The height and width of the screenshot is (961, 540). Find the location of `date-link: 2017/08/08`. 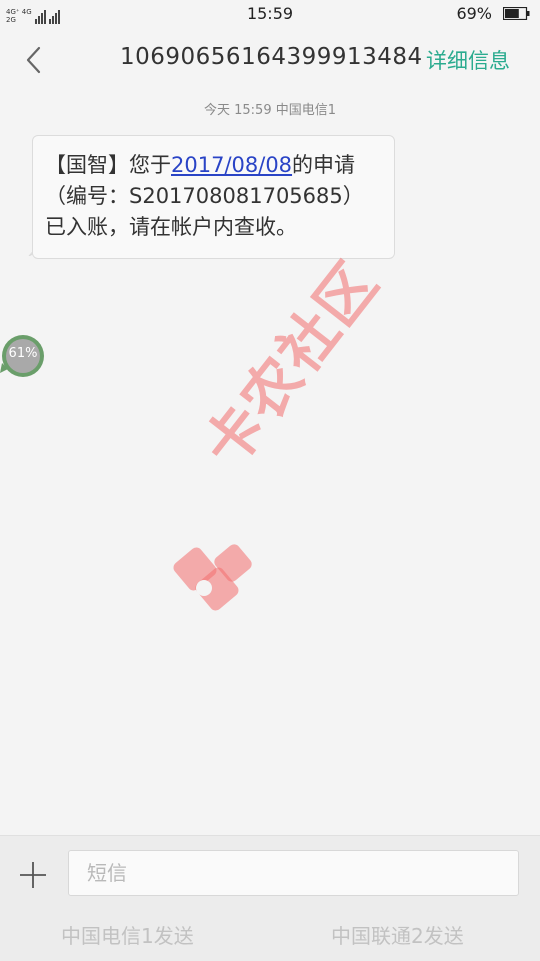

date-link: 2017/08/08 is located at coordinates (231, 165).